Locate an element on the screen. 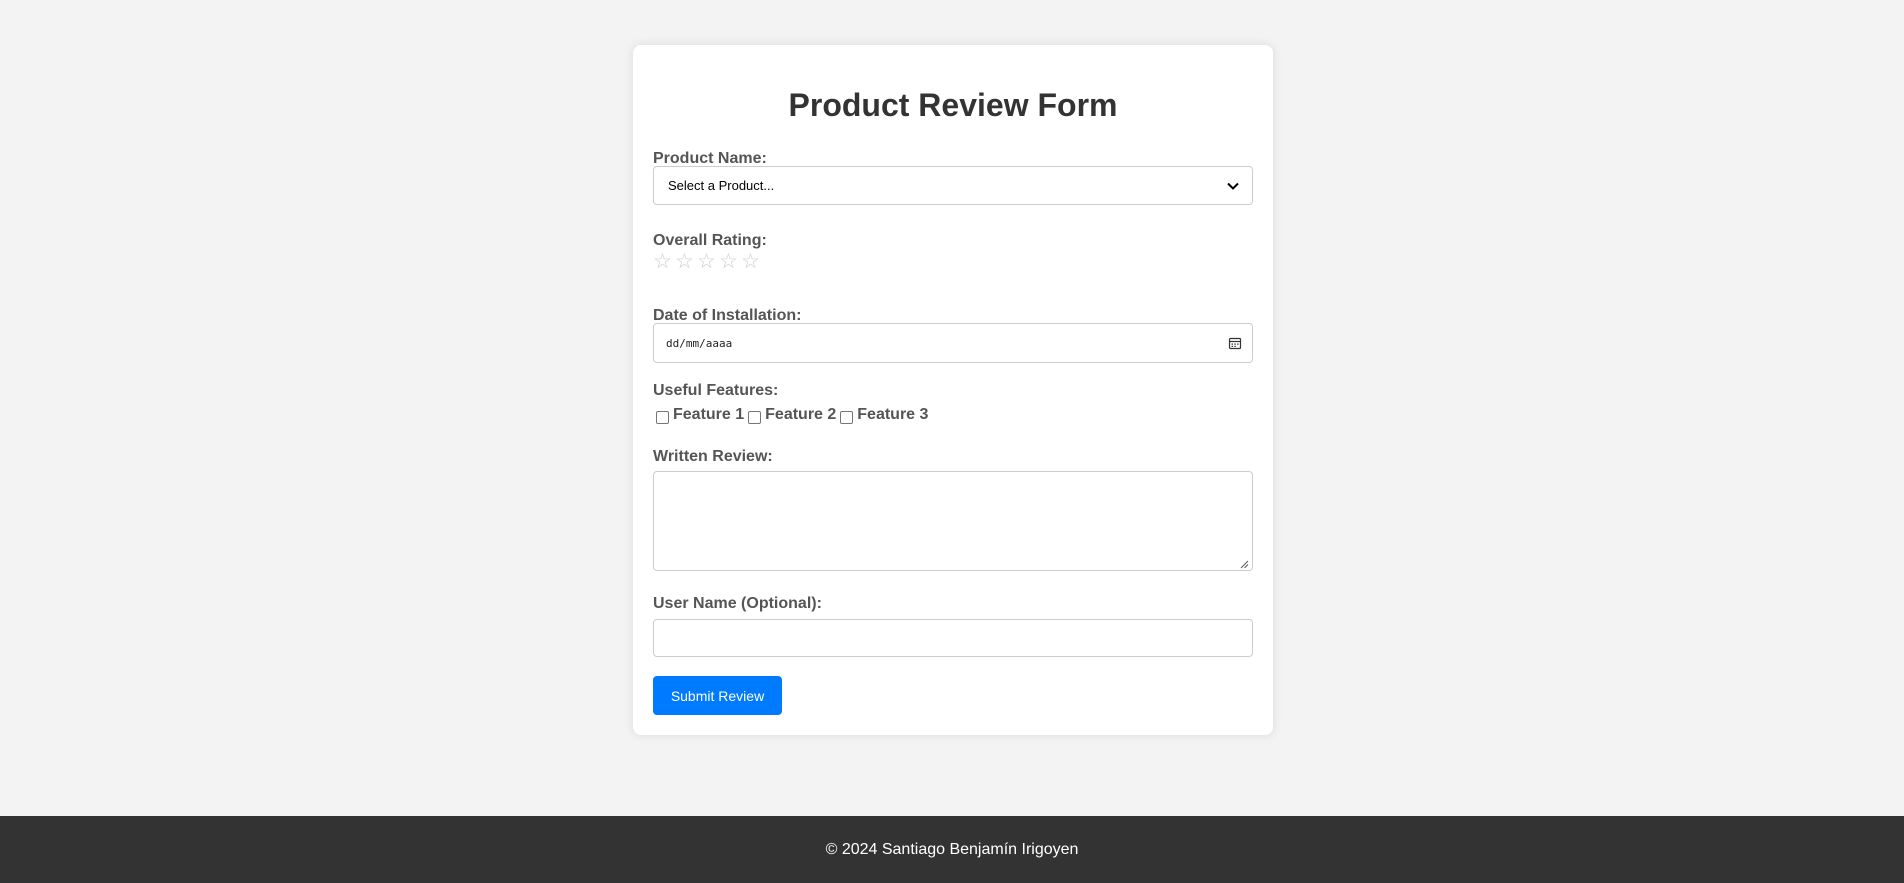 This screenshot has width=1904, height=883. installation-date-input: dd/mm/aaaa is located at coordinates (953, 343).